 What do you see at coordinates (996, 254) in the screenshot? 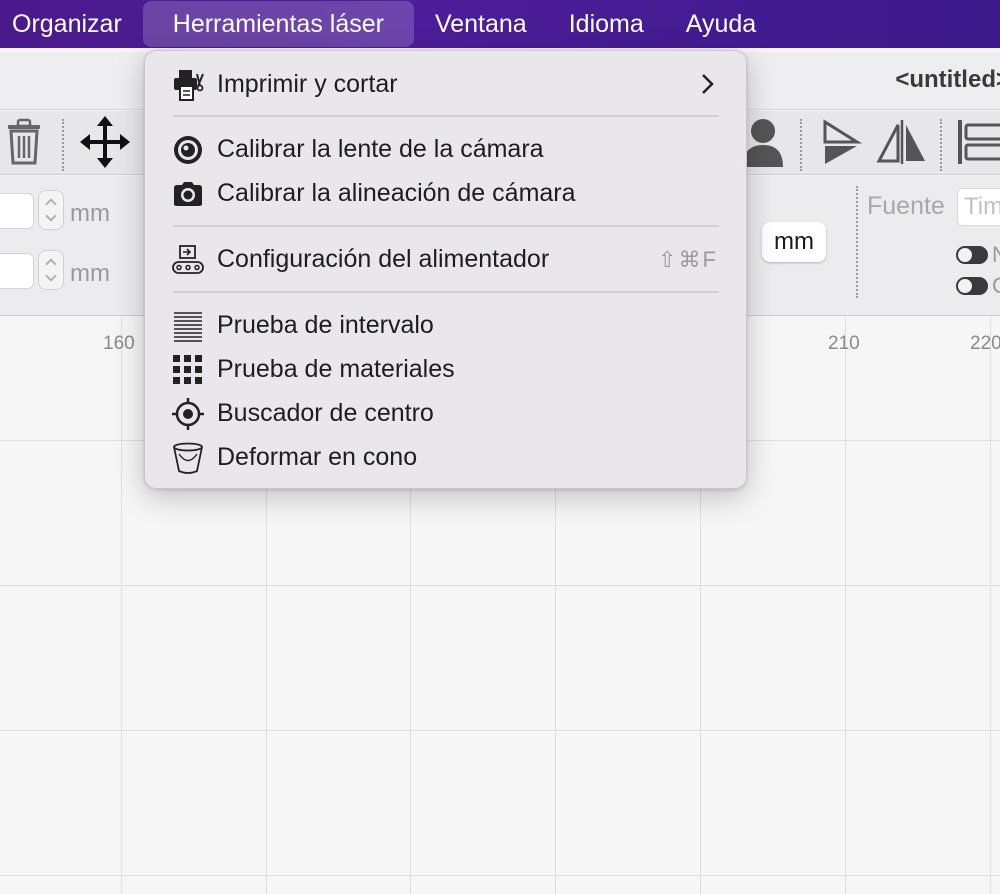
I see `toggle-label-1: N` at bounding box center [996, 254].